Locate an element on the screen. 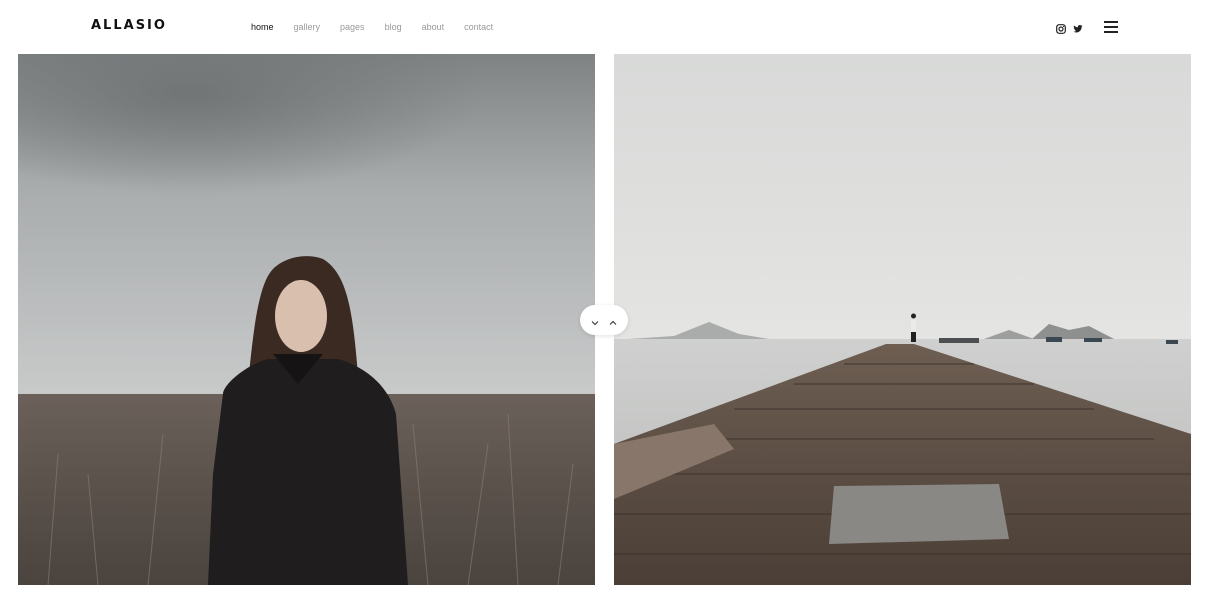 This screenshot has height=604, width=1209. nav-item-gallery: gallery is located at coordinates (307, 27).